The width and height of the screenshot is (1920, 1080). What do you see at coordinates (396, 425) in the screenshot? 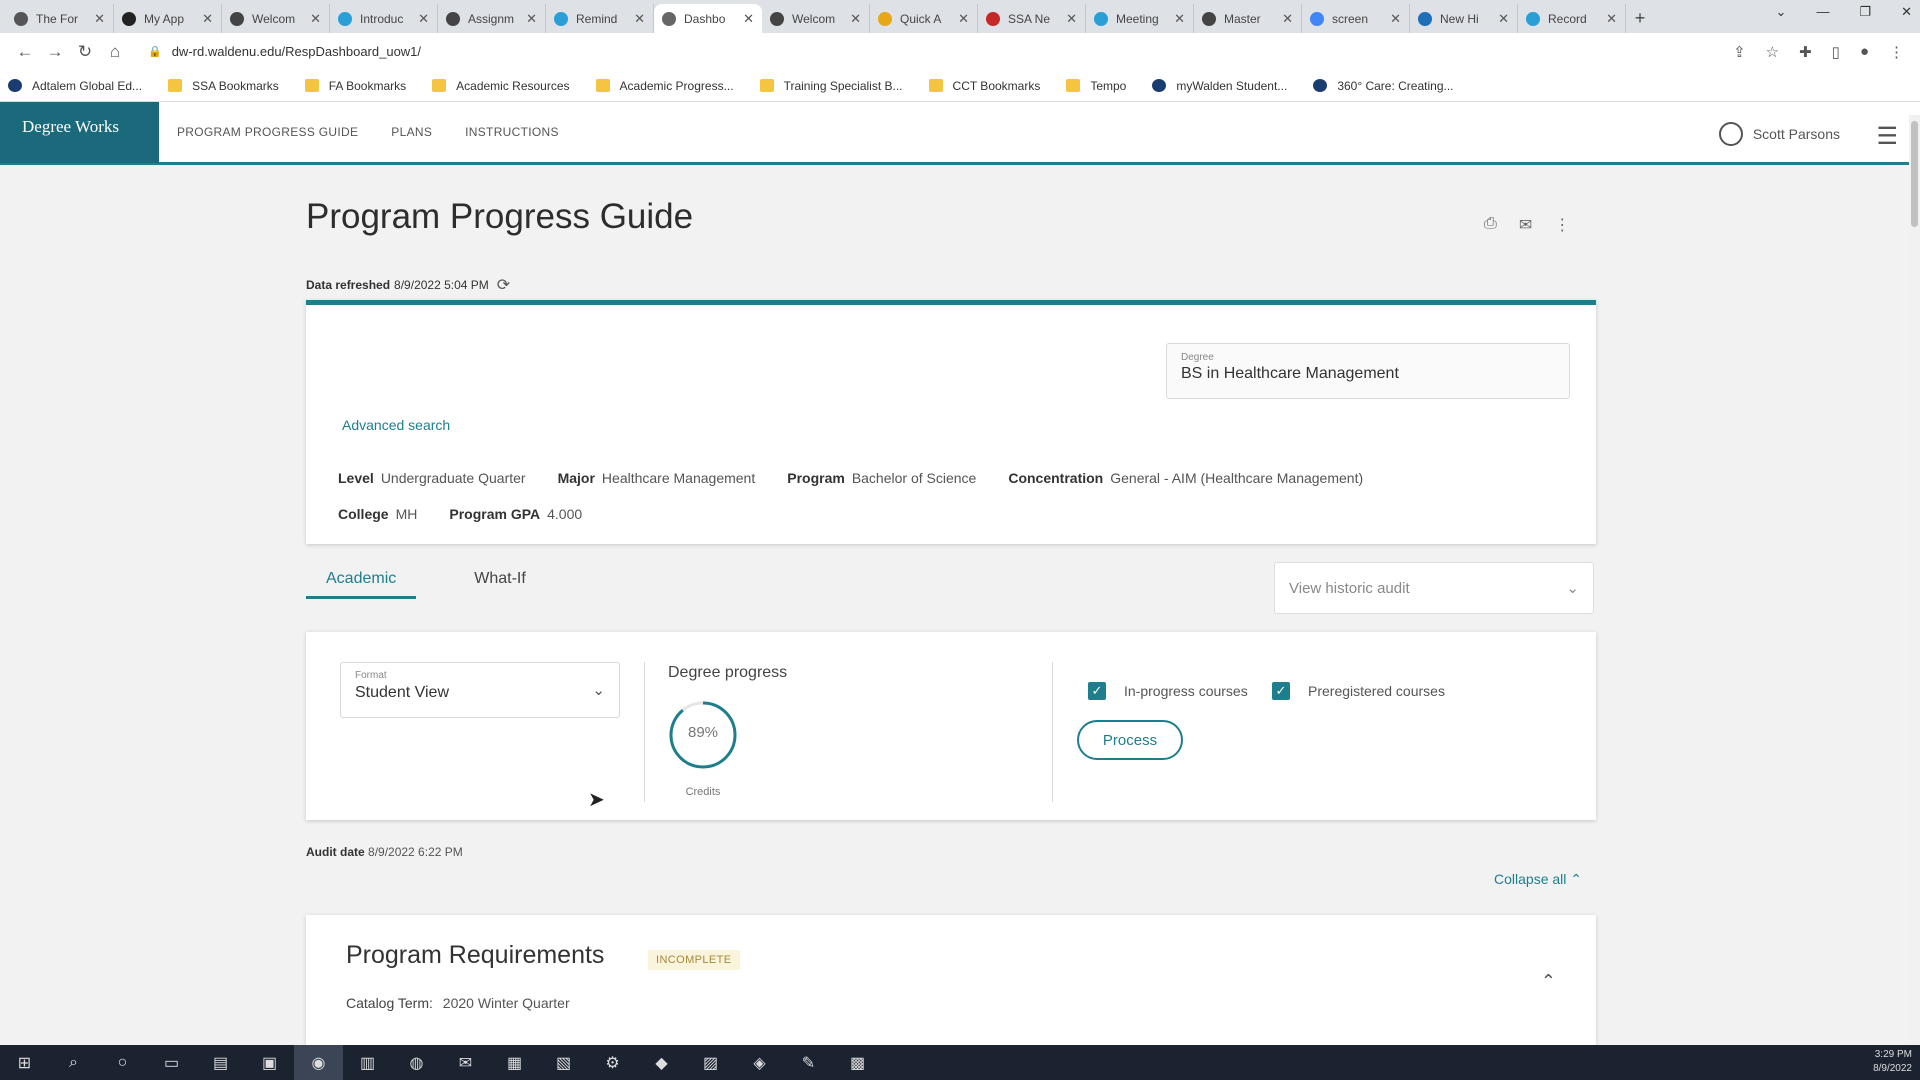
I see `advanced-search-link: Advanced search` at bounding box center [396, 425].